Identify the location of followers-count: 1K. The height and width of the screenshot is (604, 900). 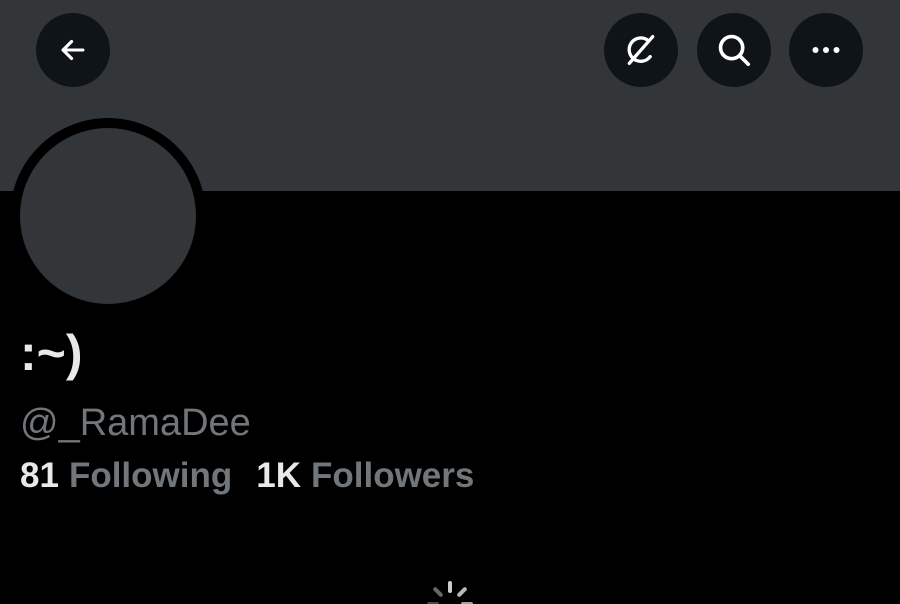
(278, 475).